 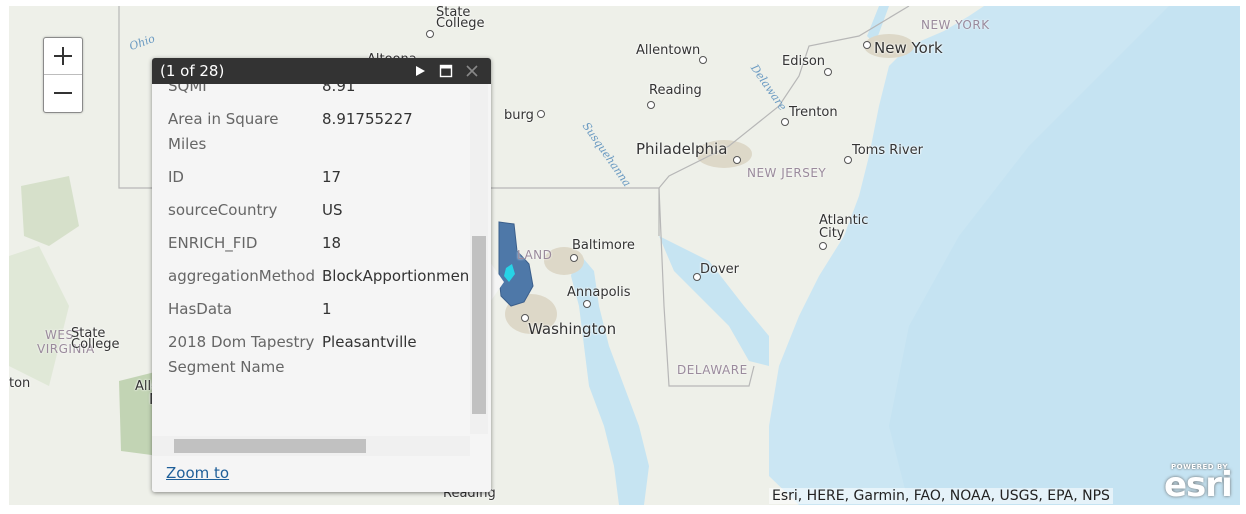 I want to click on city-label: Trenton, so click(x=813, y=112).